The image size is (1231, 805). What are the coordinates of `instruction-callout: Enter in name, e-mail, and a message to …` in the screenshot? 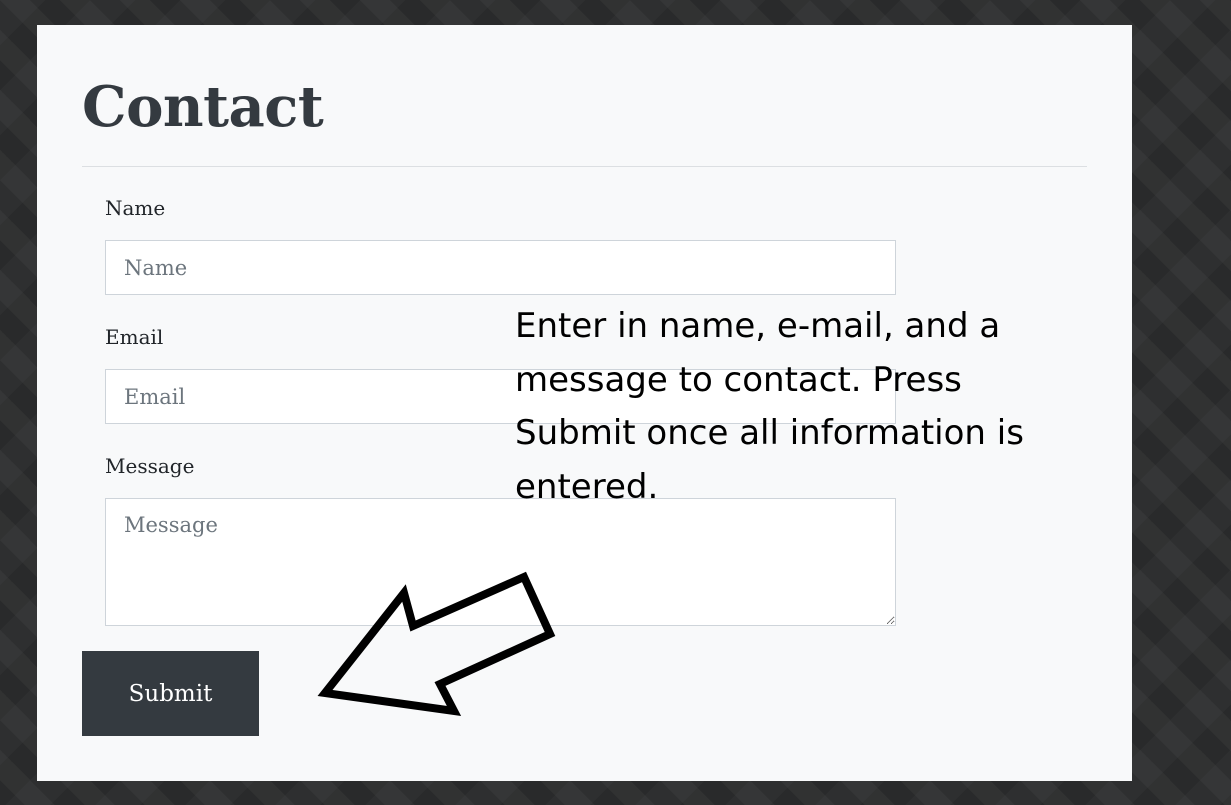 It's located at (769, 406).